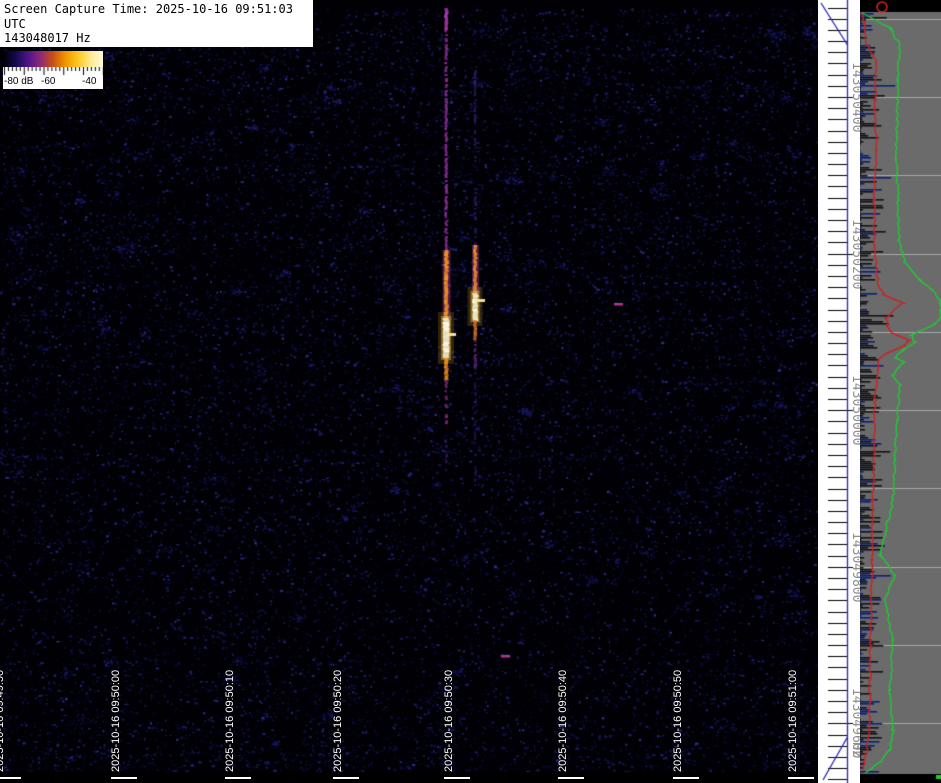  I want to click on colorbar-labels: -80 dB -60 -40, so click(53, 82).